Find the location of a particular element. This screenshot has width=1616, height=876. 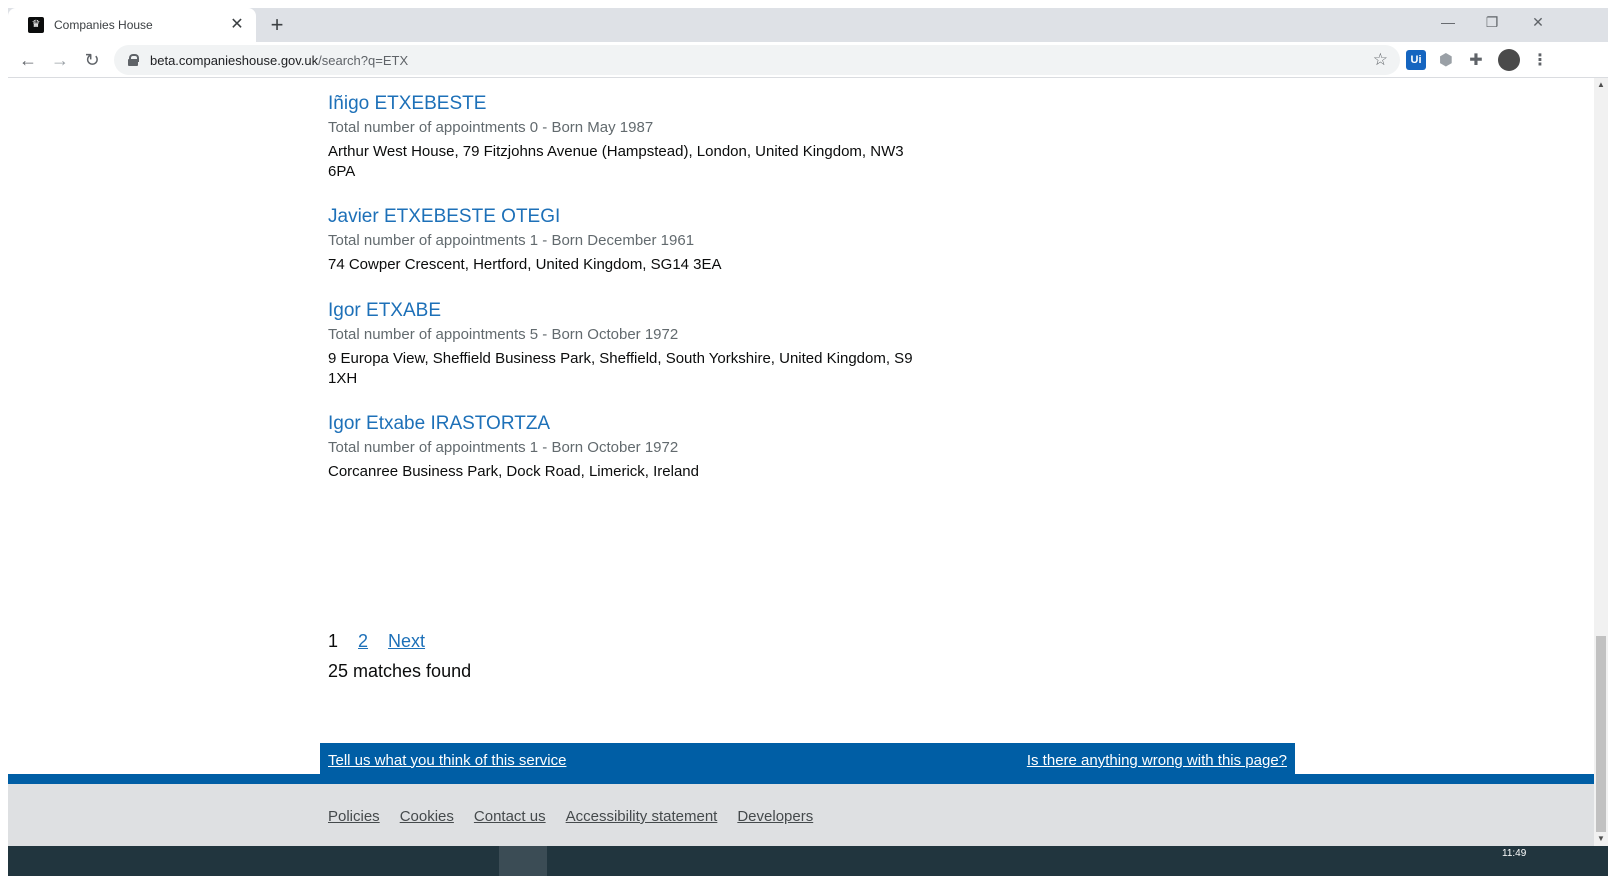

taskbar-active-app is located at coordinates (523, 861).